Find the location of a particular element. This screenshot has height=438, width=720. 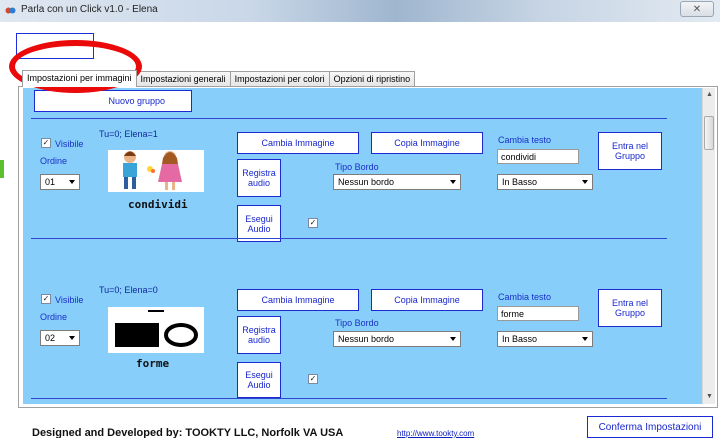

tab-opzioni-ripristino: Opzioni di ripristino is located at coordinates (372, 79).